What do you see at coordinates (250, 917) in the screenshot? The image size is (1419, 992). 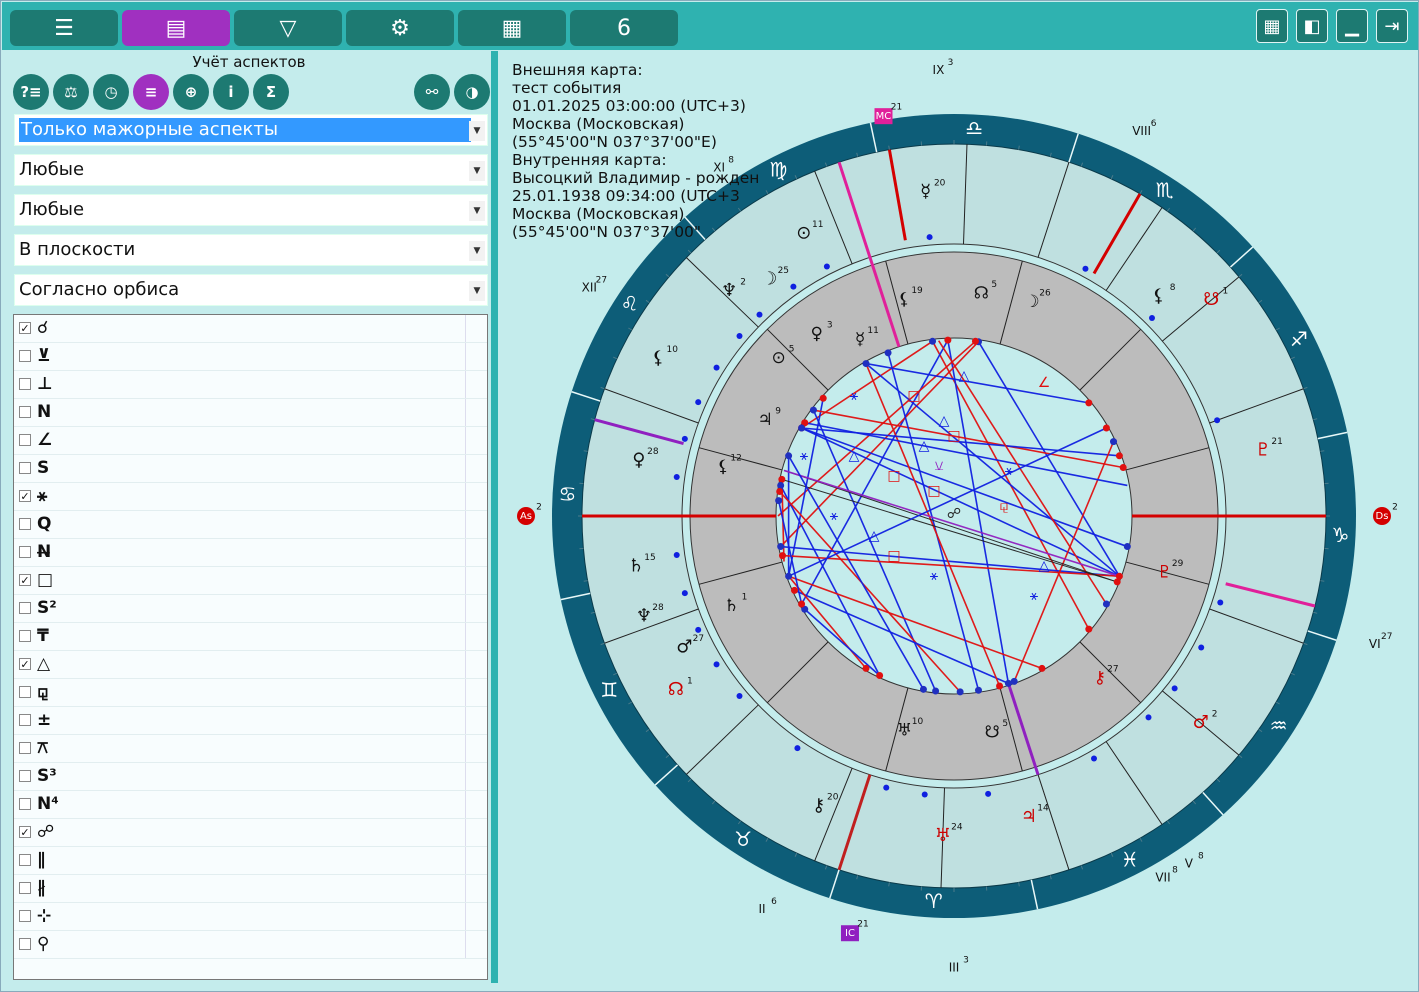 I see `aspect-row: ⊹` at bounding box center [250, 917].